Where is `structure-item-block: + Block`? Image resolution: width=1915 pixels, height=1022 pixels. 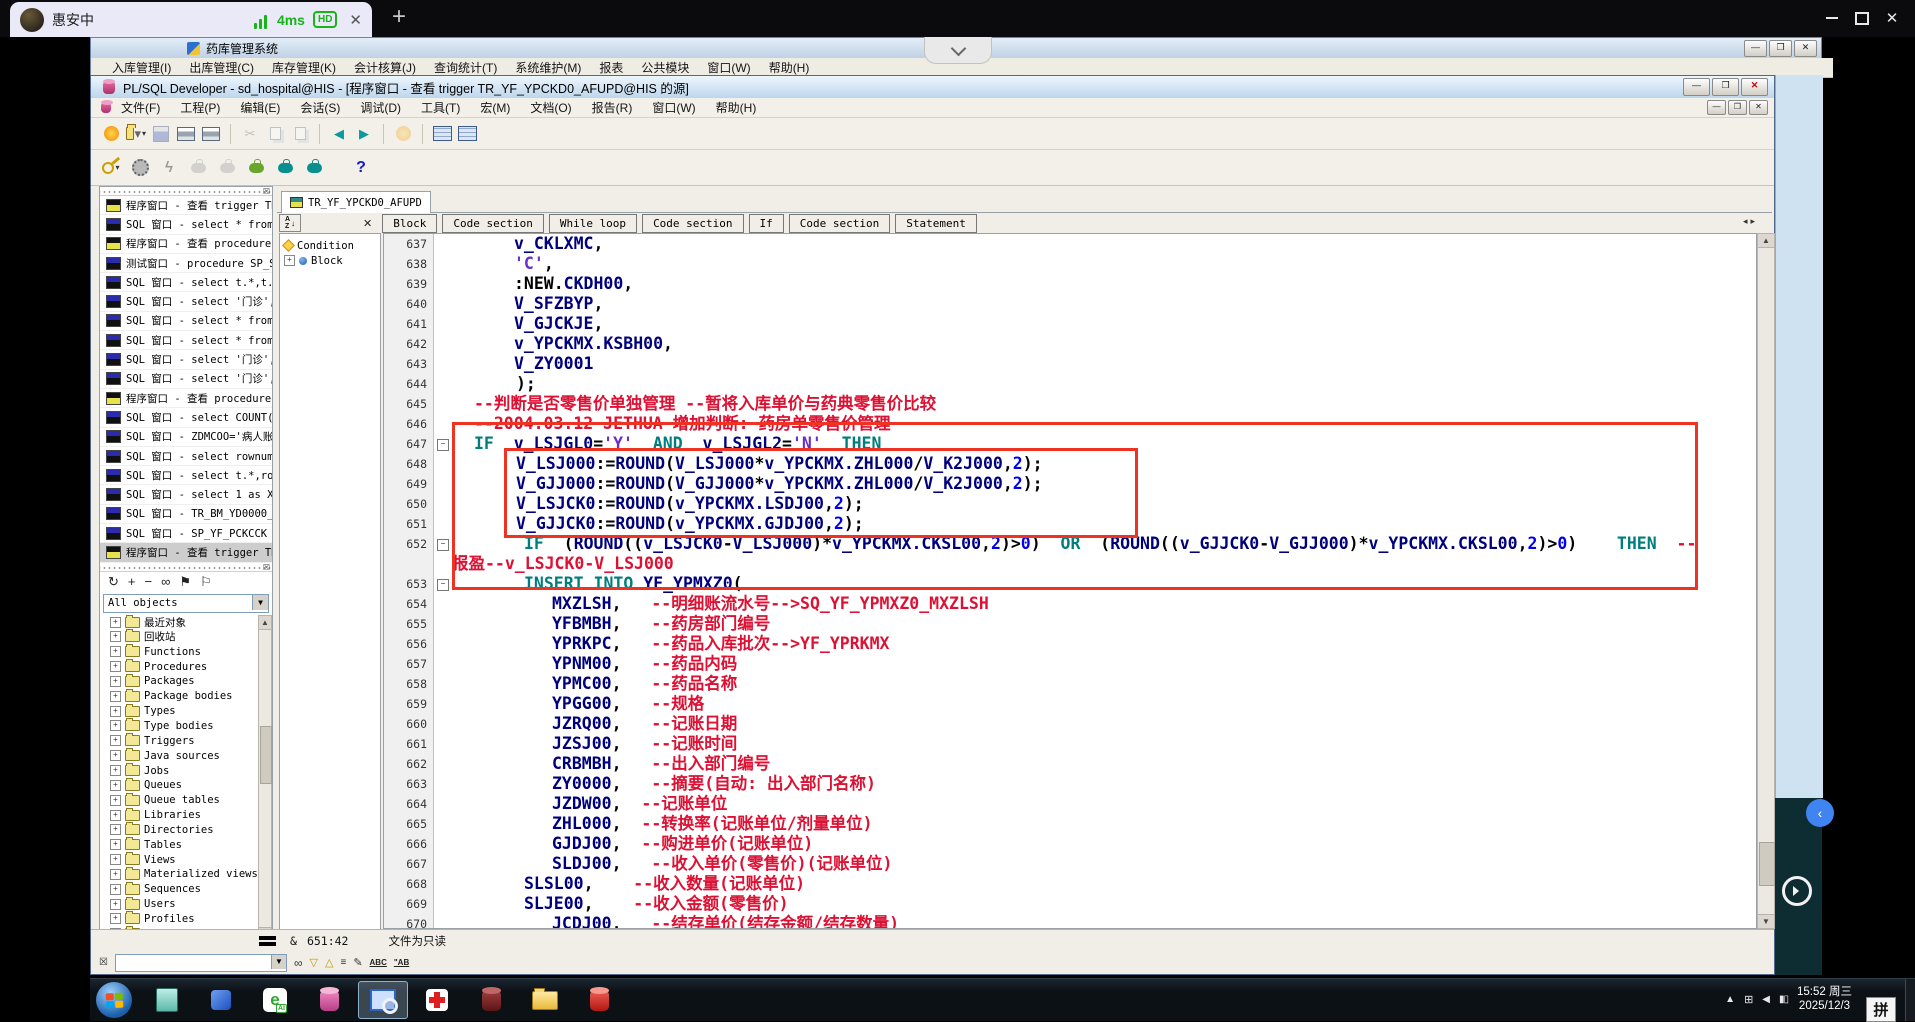
structure-item-block: + Block is located at coordinates (330, 260).